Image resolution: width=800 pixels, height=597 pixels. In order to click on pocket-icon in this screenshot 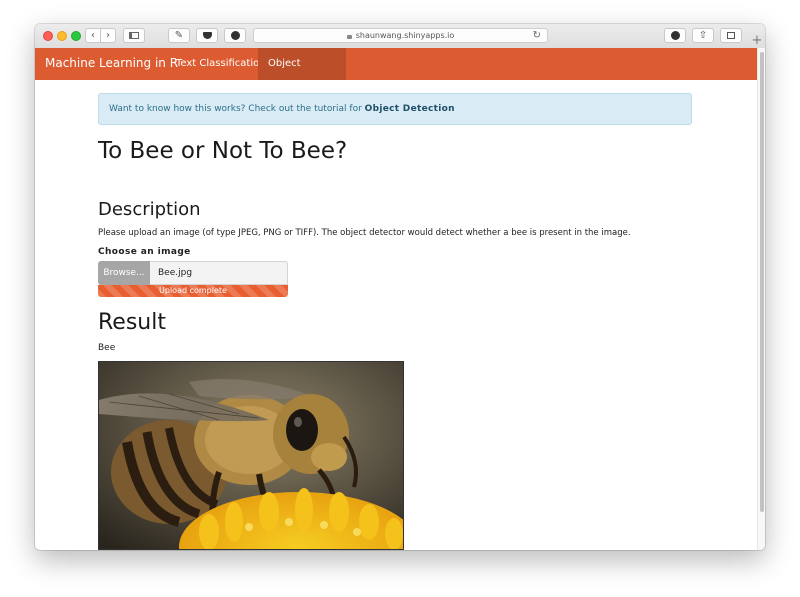, I will do `click(207, 35)`.